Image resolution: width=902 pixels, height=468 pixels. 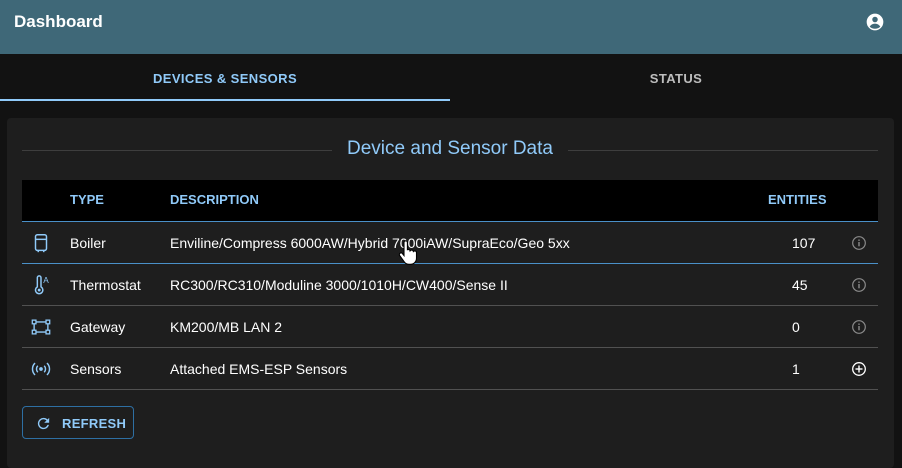 What do you see at coordinates (41, 285) in the screenshot?
I see `thermostat-icon: A` at bounding box center [41, 285].